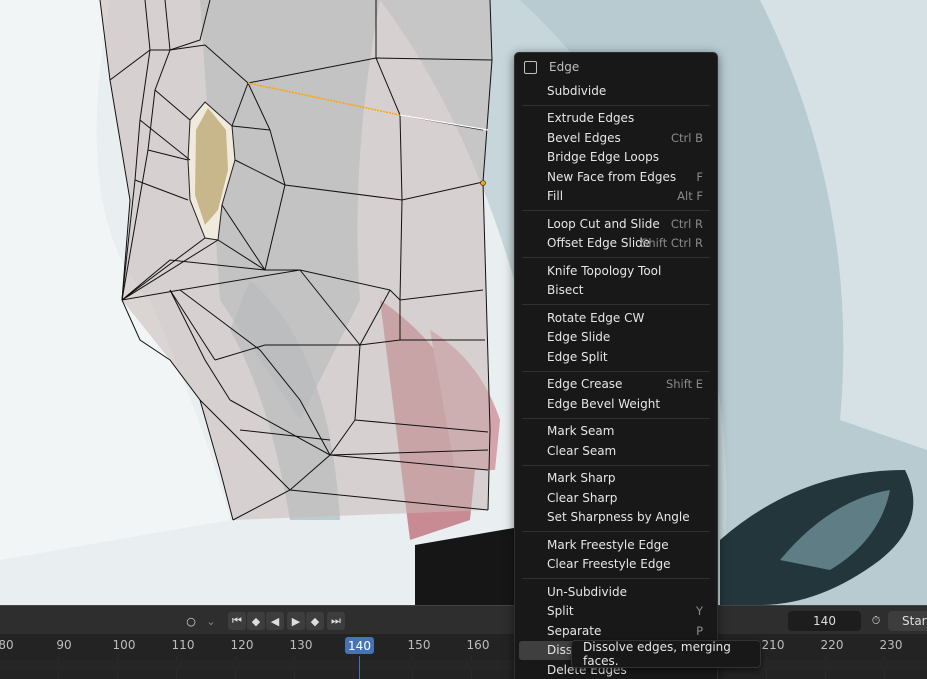 The image size is (927, 679). I want to click on menu-item-subdivide: Subdivide, so click(616, 91).